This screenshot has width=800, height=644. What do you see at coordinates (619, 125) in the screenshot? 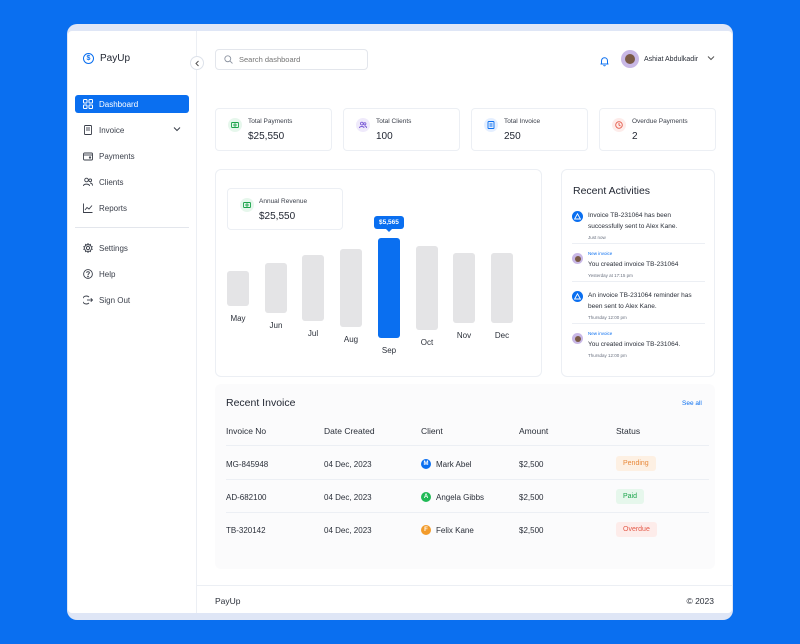
I see `clock-icon` at bounding box center [619, 125].